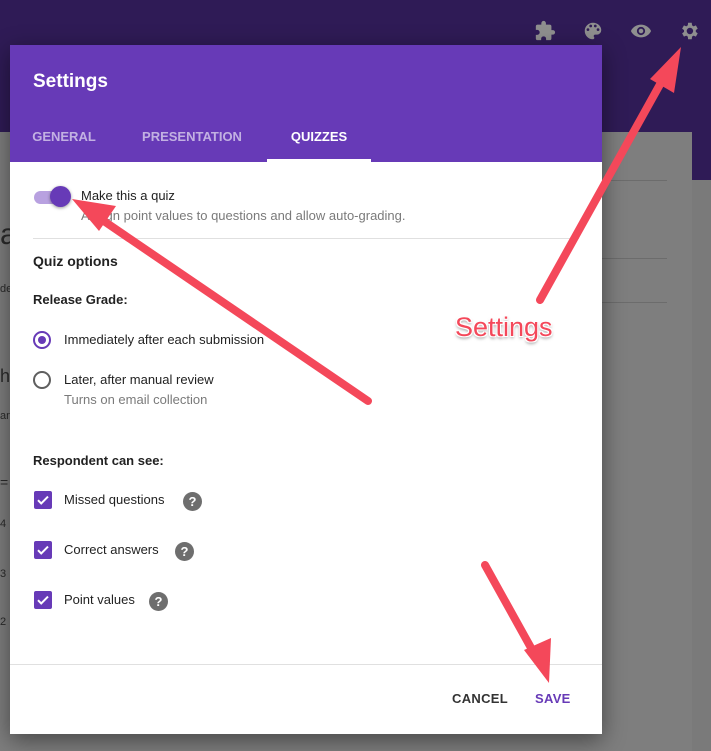  I want to click on checkbox-missed-questions, so click(43, 500).